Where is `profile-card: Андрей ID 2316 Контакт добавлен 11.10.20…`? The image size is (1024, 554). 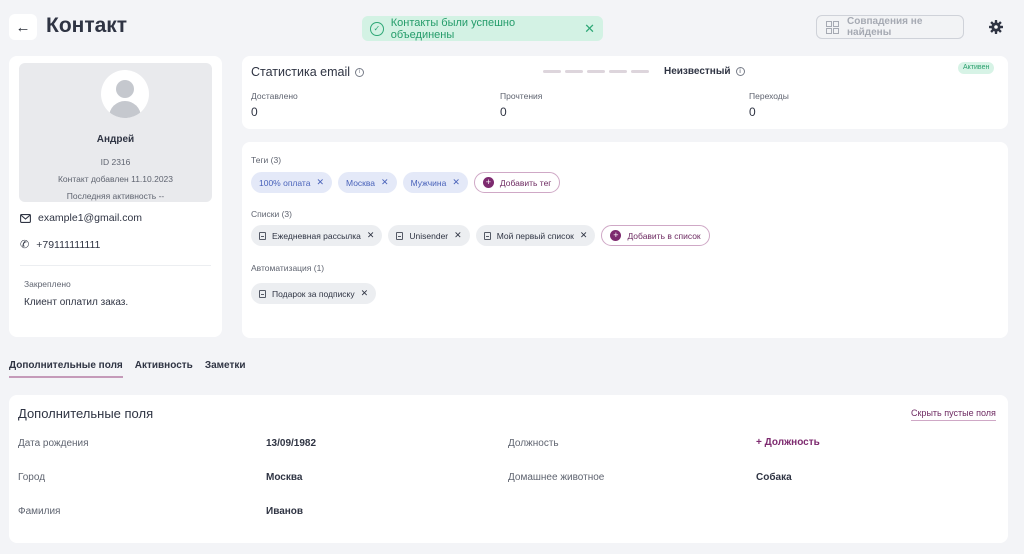 profile-card: Андрей ID 2316 Контакт добавлен 11.10.20… is located at coordinates (115, 196).